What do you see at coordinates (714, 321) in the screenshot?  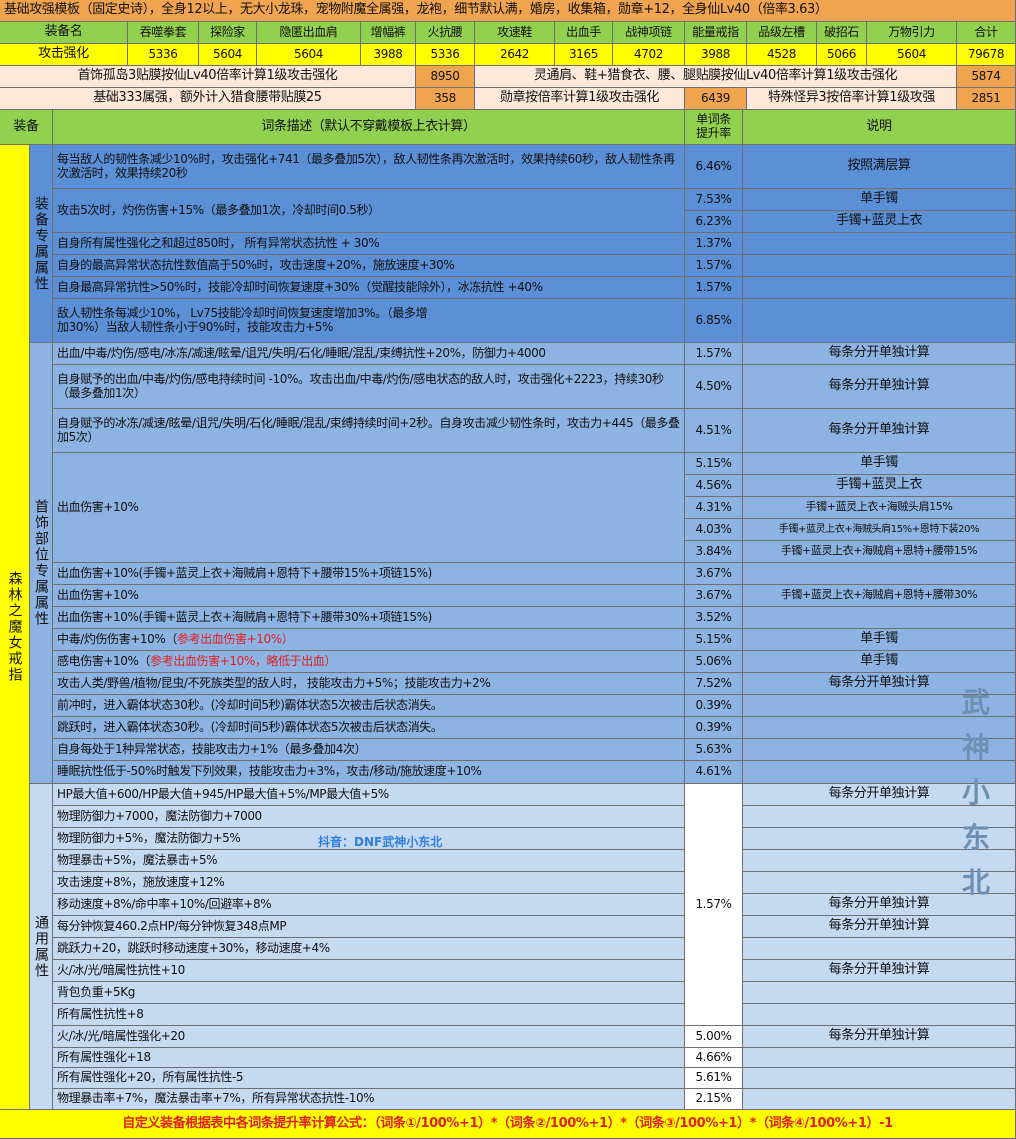 I see `table-row-rate: 6.85%` at bounding box center [714, 321].